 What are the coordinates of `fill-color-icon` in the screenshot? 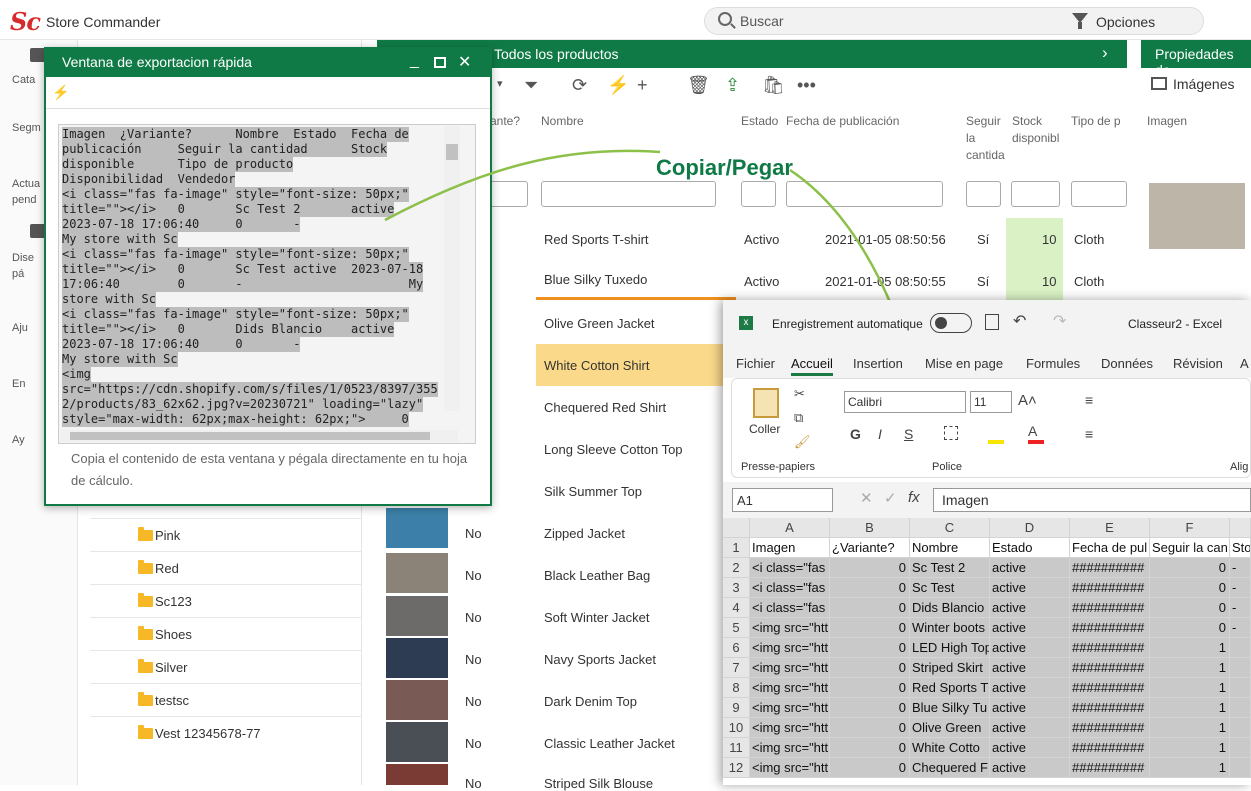 It's located at (996, 442).